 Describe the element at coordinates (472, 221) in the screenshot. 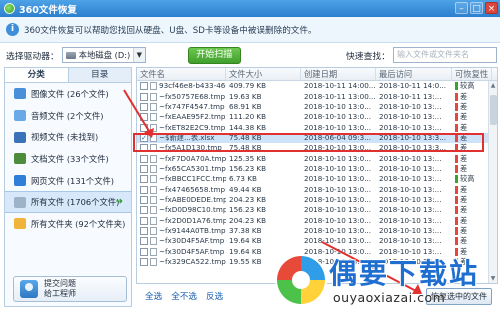

I see `recoverability-cell: 差` at that location.